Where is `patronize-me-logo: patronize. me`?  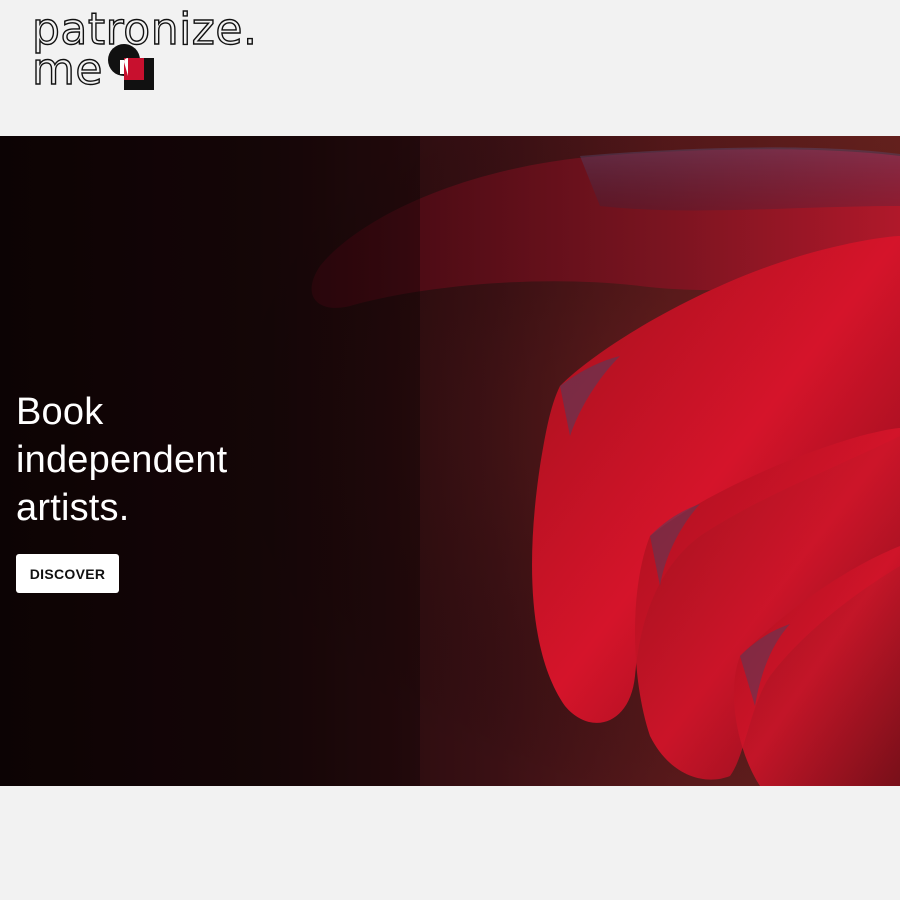
patronize-me-logo: patronize. me is located at coordinates (147, 51).